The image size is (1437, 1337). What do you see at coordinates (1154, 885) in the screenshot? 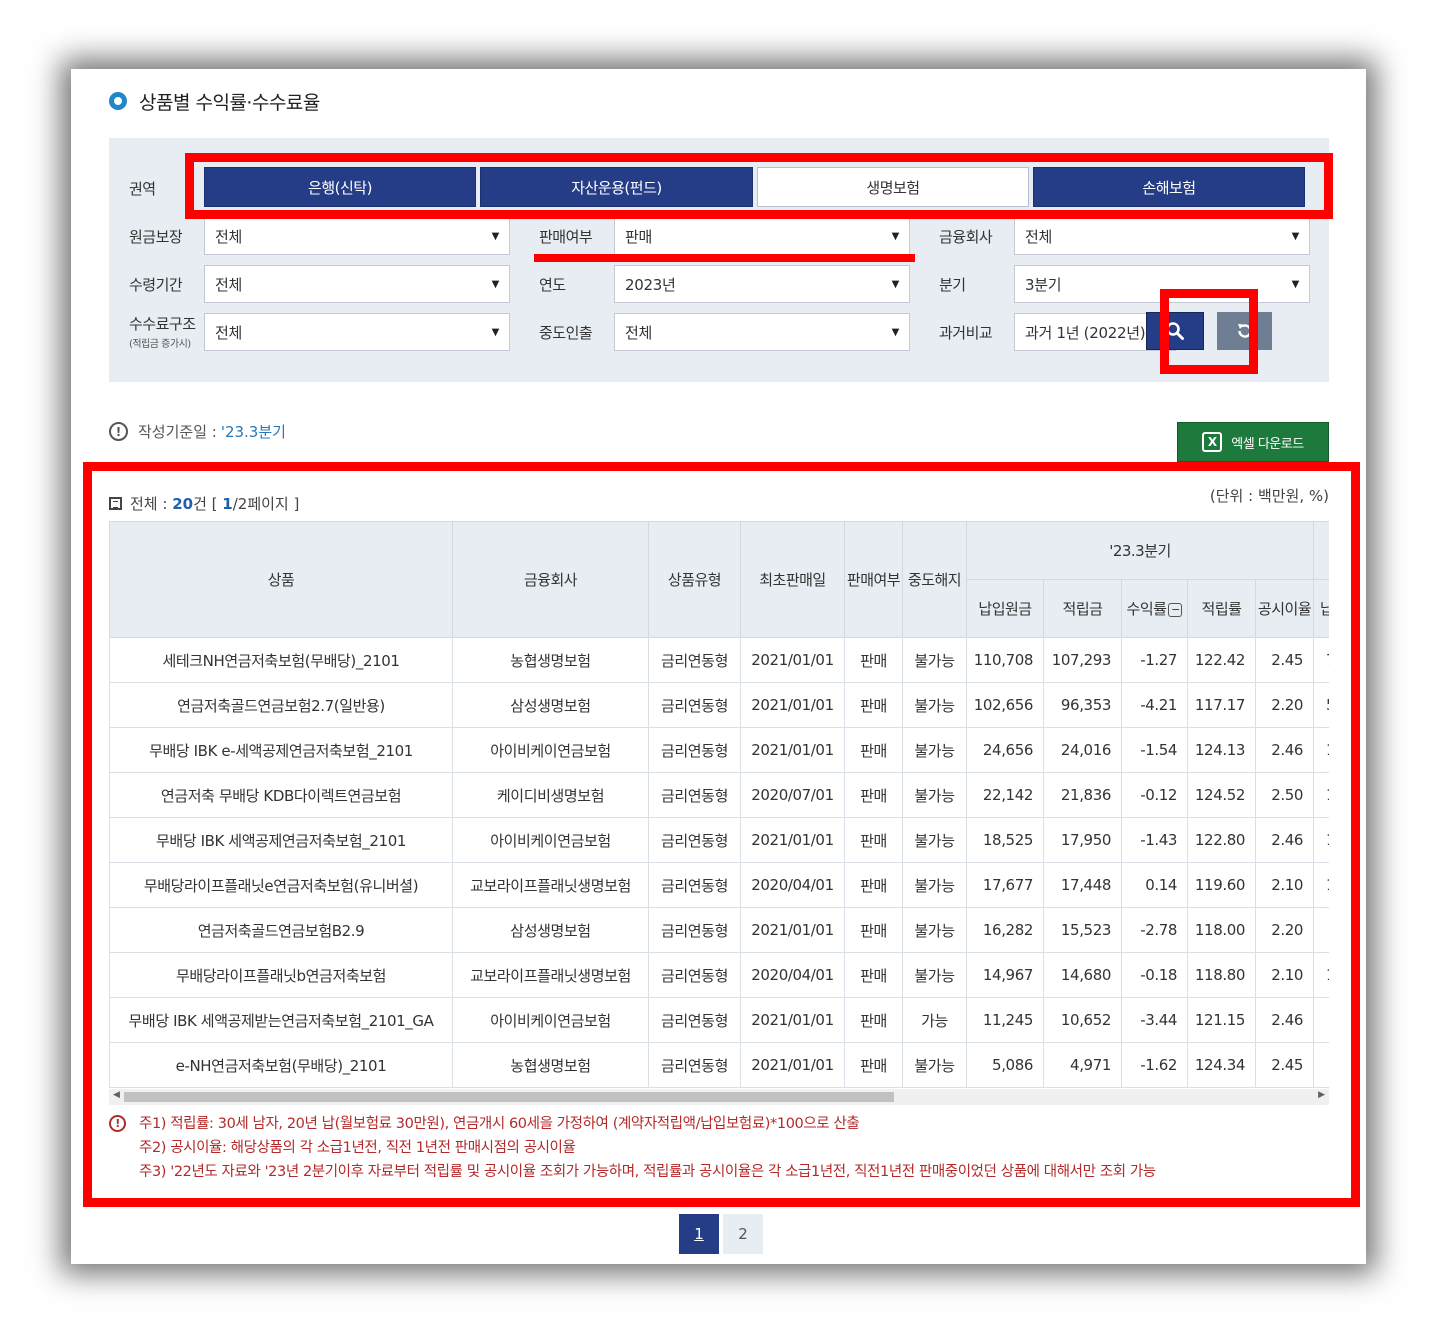
I see `cell-return: 0.14` at bounding box center [1154, 885].